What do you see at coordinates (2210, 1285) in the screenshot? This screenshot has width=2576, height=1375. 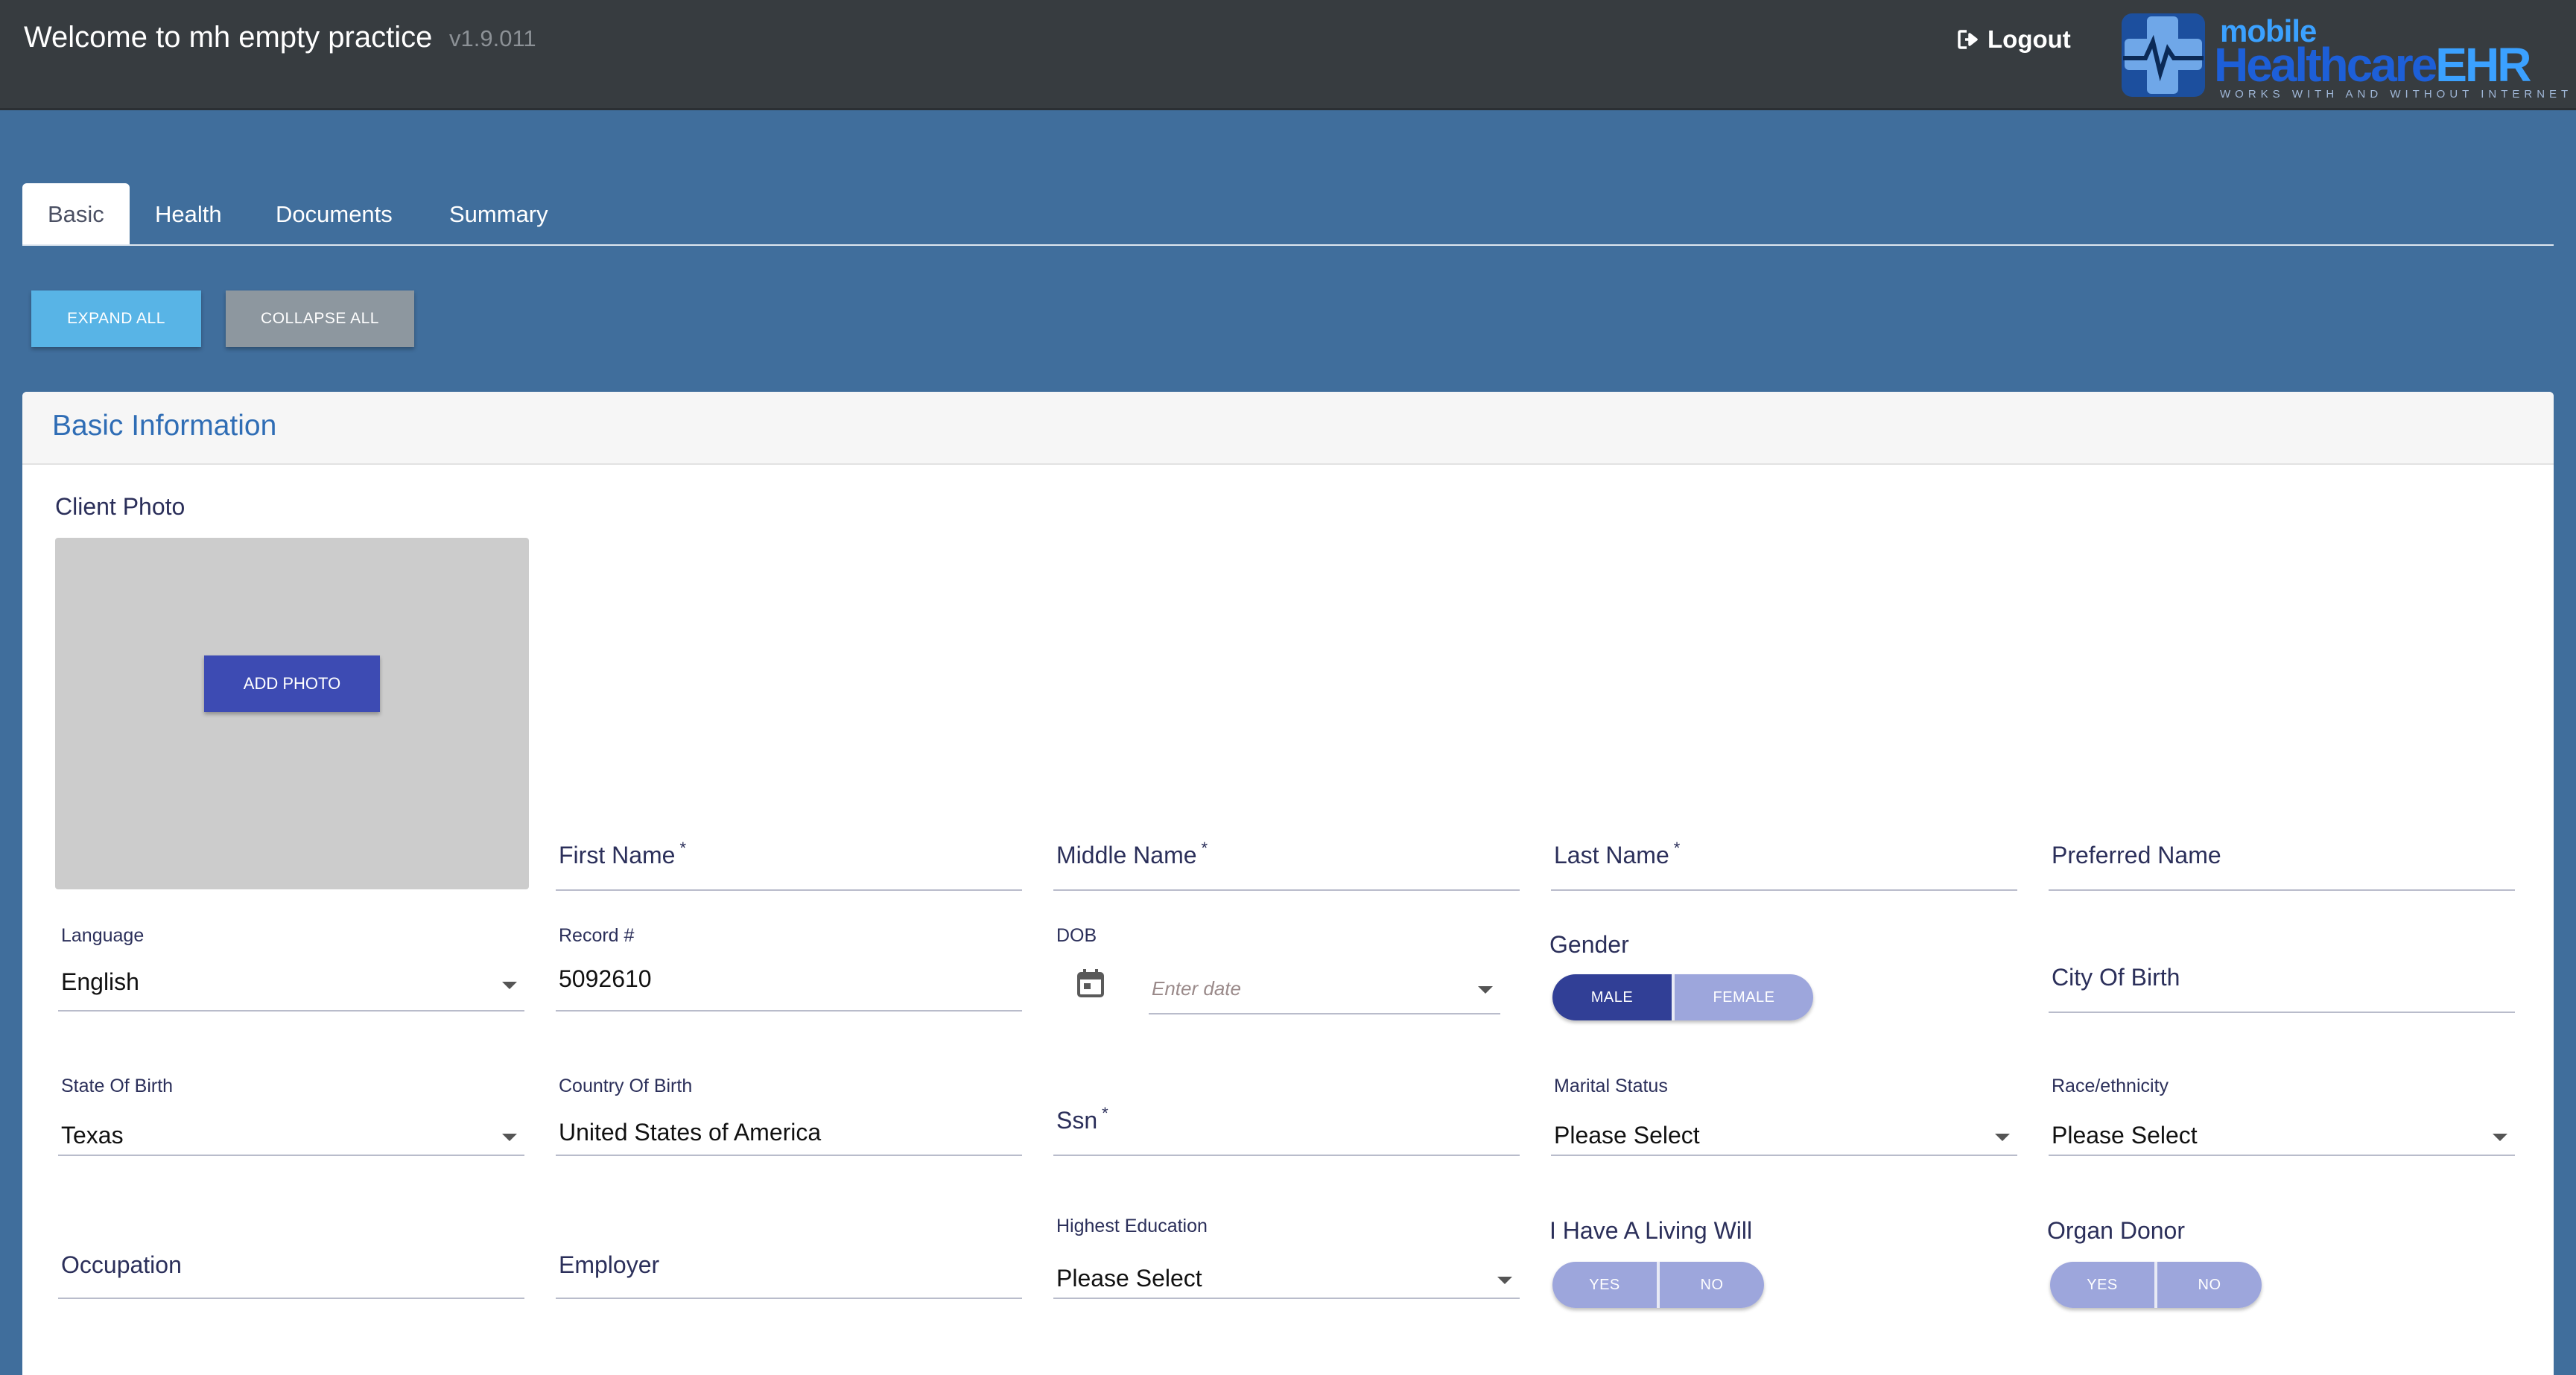 I see `organ-donor-no-option: NO` at bounding box center [2210, 1285].